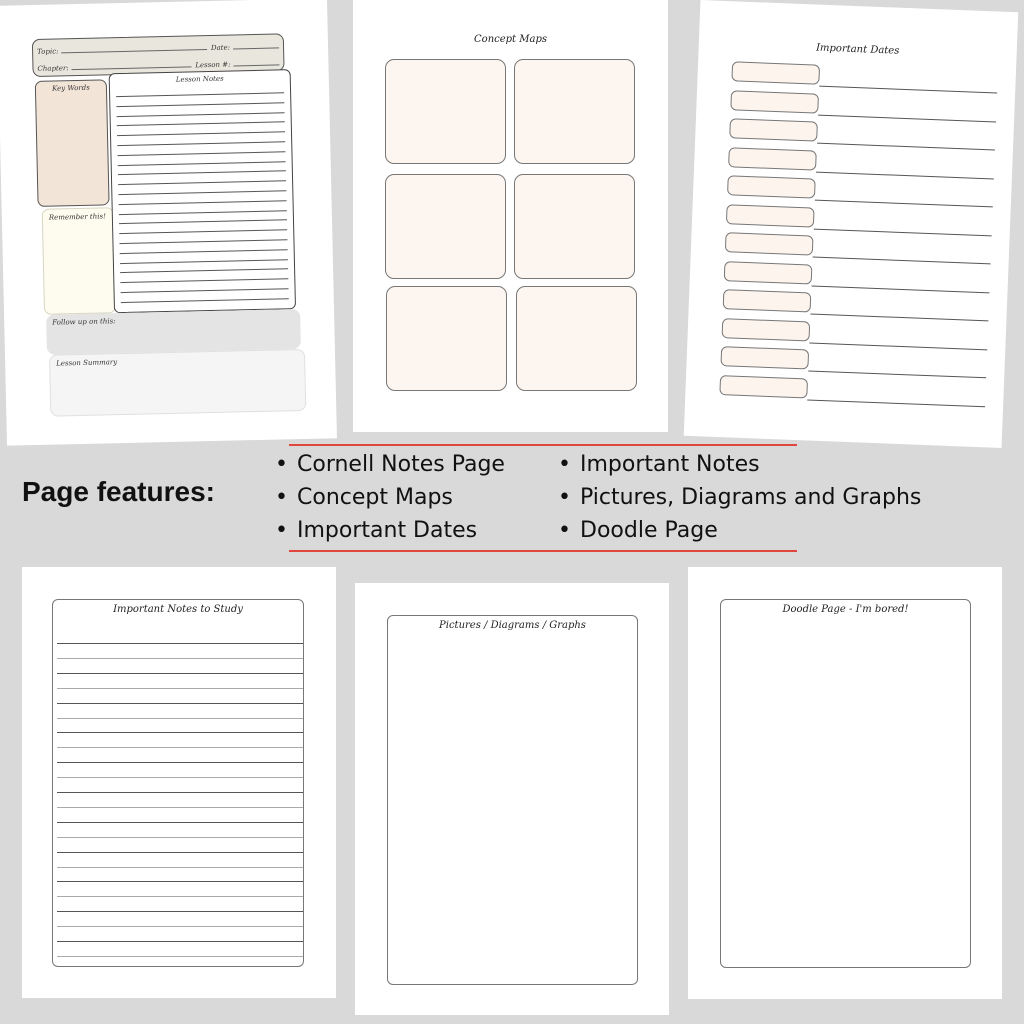 The height and width of the screenshot is (1024, 1024). Describe the element at coordinates (389, 464) in the screenshot. I see `feature-item: Cornell Notes Page` at that location.